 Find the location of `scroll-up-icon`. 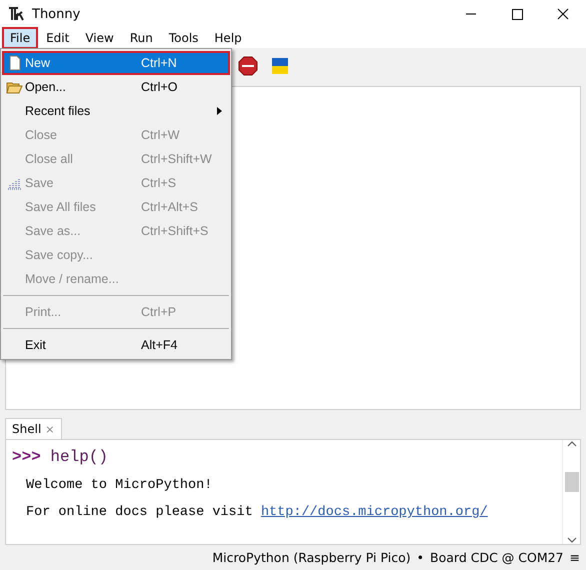

scroll-up-icon is located at coordinates (571, 444).